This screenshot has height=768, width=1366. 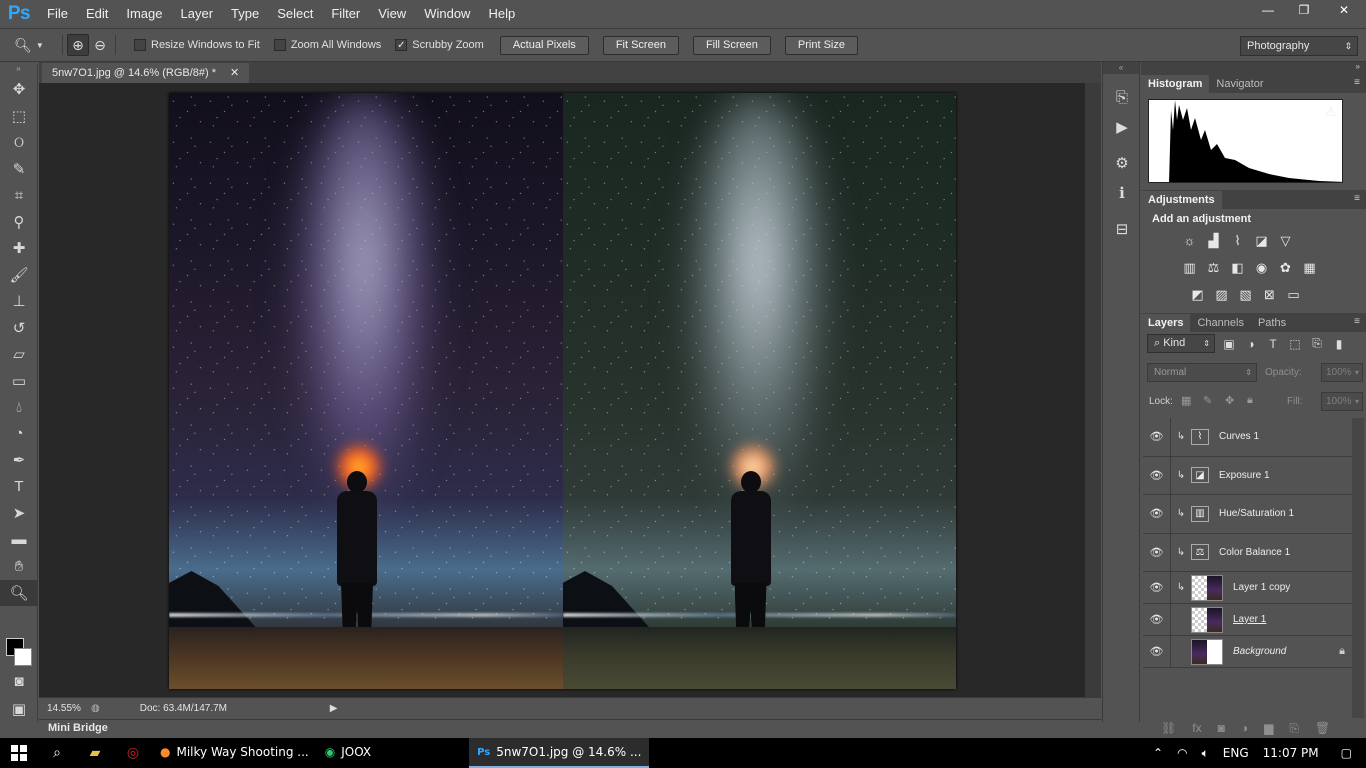 I want to click on menu-view: View, so click(x=392, y=14).